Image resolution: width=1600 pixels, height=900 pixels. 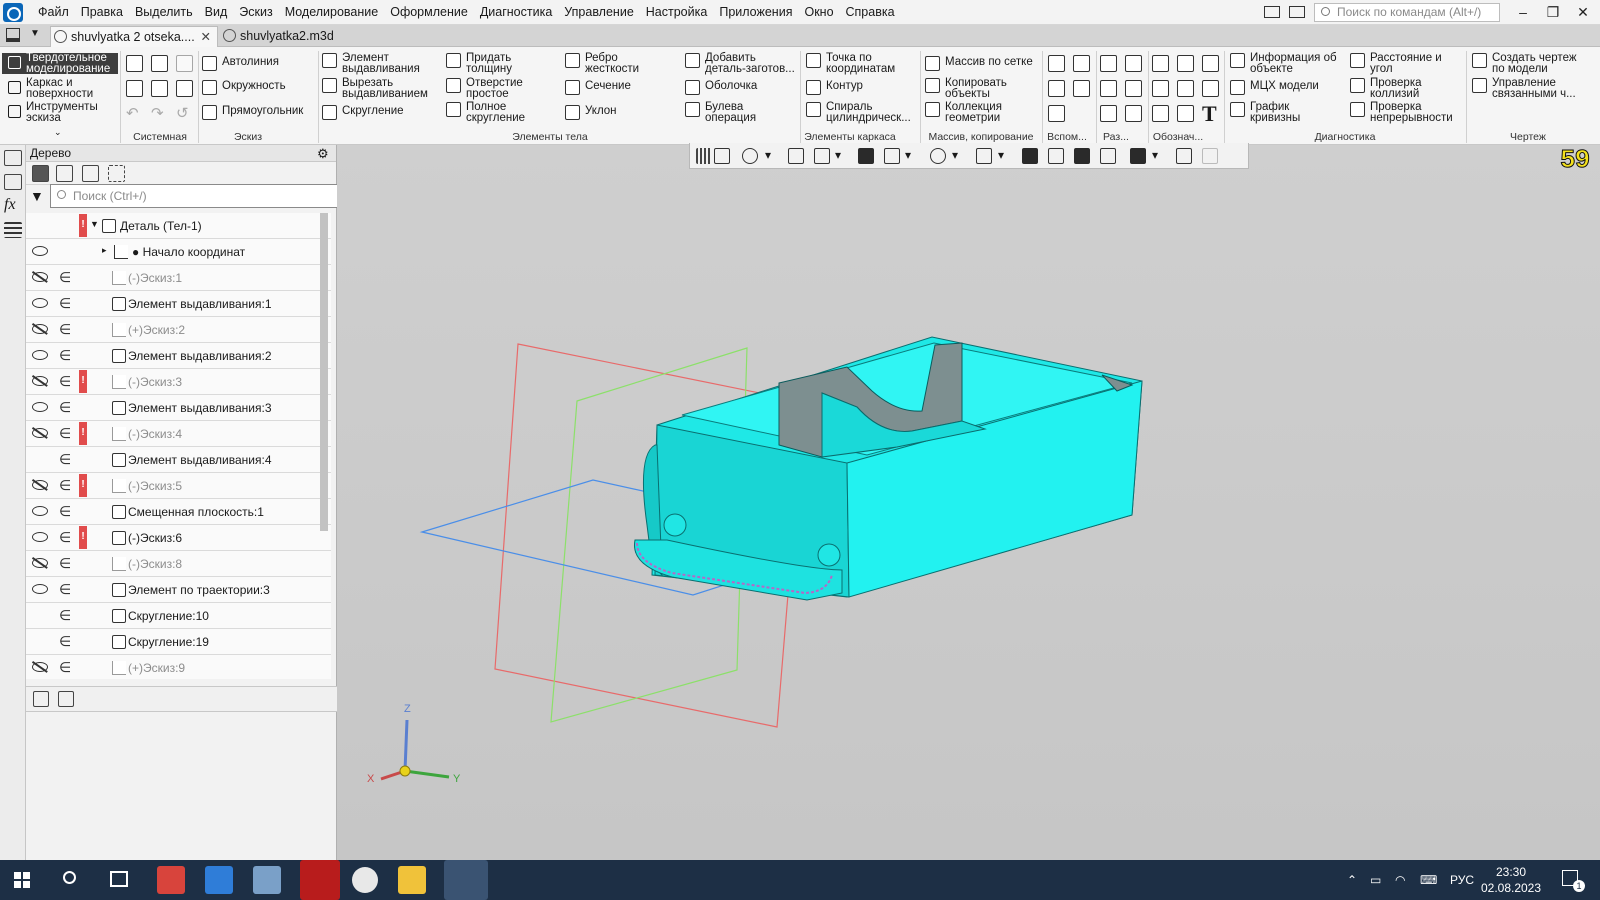 I want to click on aux-line-icon, so click(x=1056, y=113).